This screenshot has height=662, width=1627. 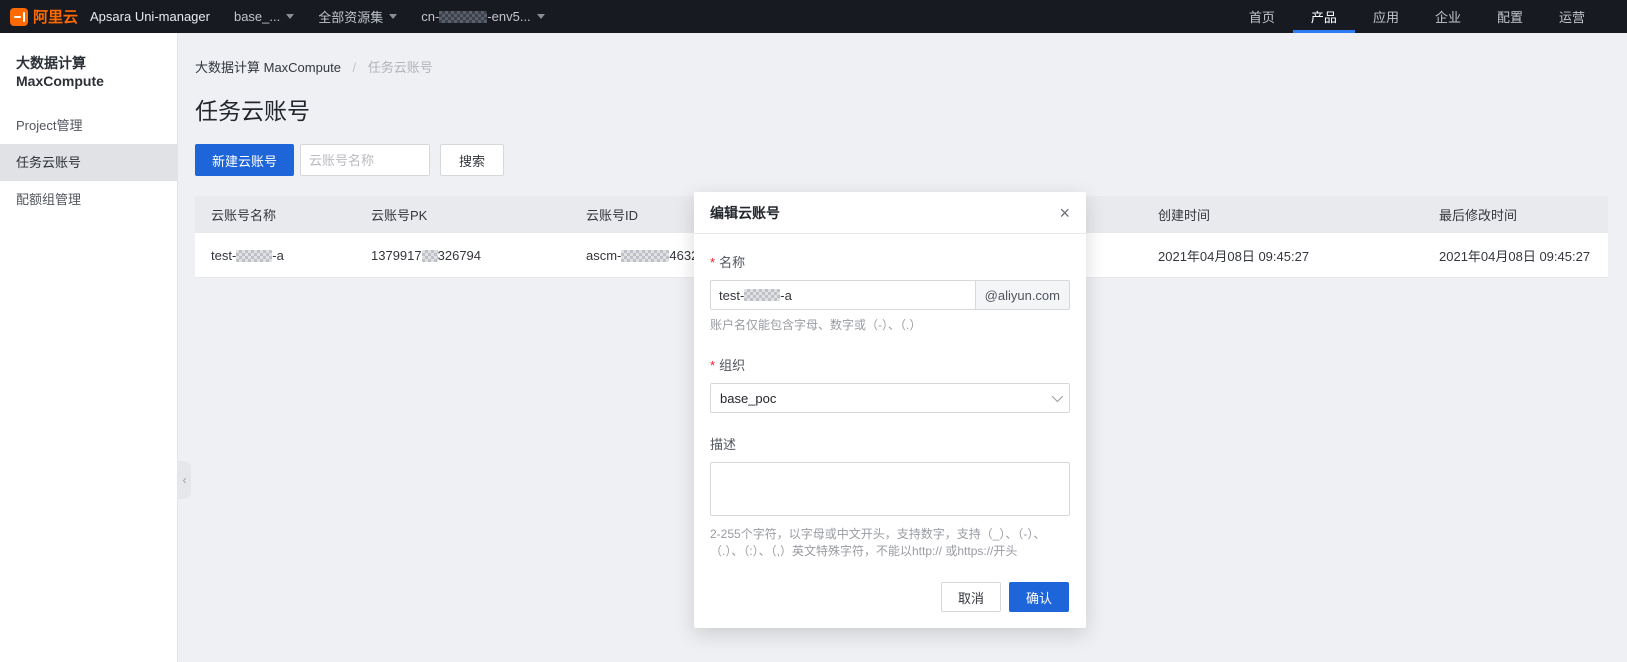 What do you see at coordinates (1510, 16) in the screenshot?
I see `topnav-config: 配置` at bounding box center [1510, 16].